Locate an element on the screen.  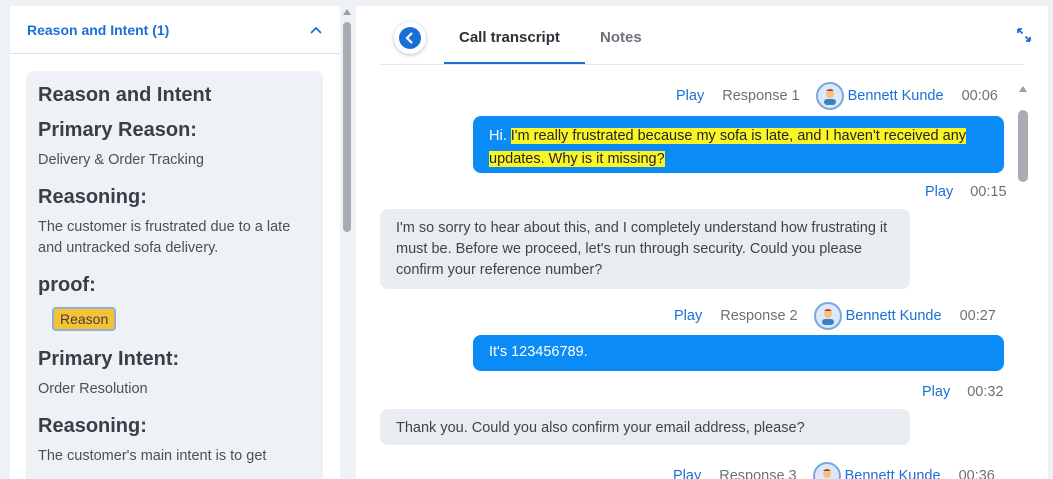
message-text: Hi. is located at coordinates (500, 136).